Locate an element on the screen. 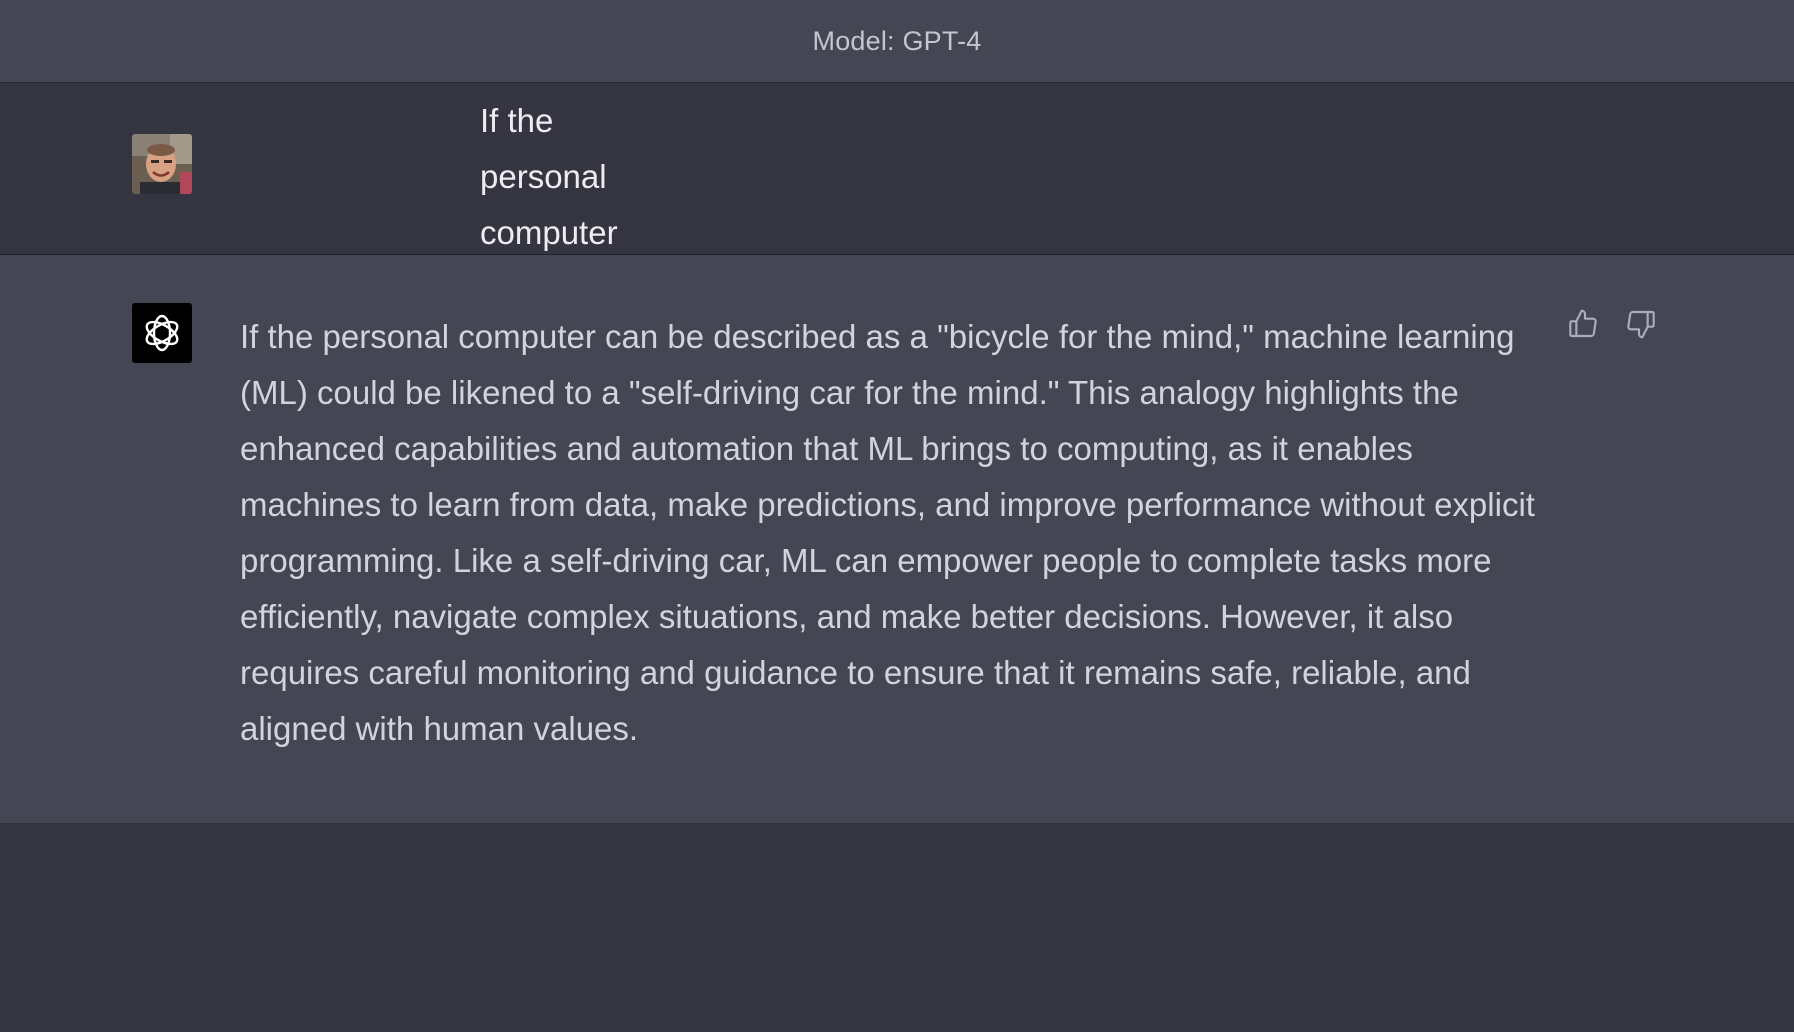 Image resolution: width=1794 pixels, height=1032 pixels. model-header: Model: GPT-4 is located at coordinates (897, 41).